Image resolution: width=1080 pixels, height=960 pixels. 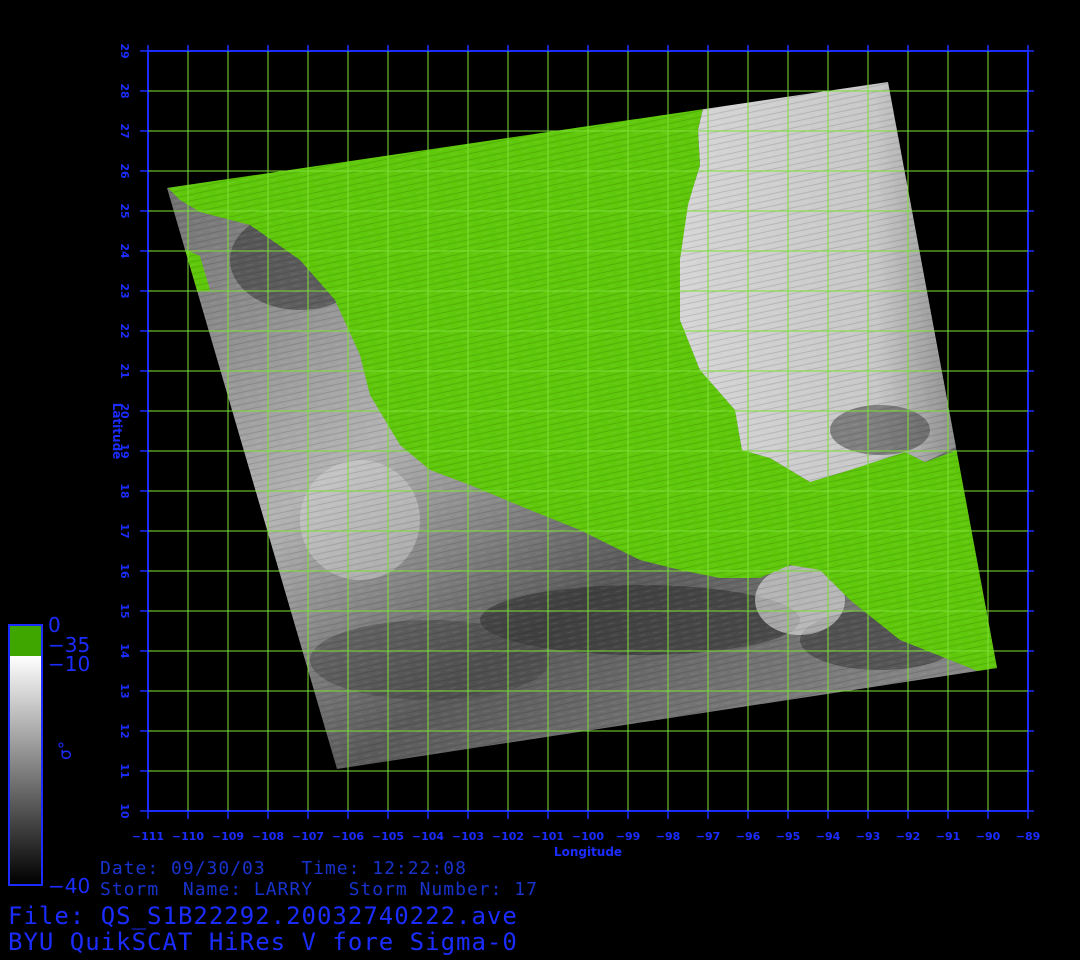 What do you see at coordinates (69, 664) in the screenshot?
I see `colorbar-top-label: −10` at bounding box center [69, 664].